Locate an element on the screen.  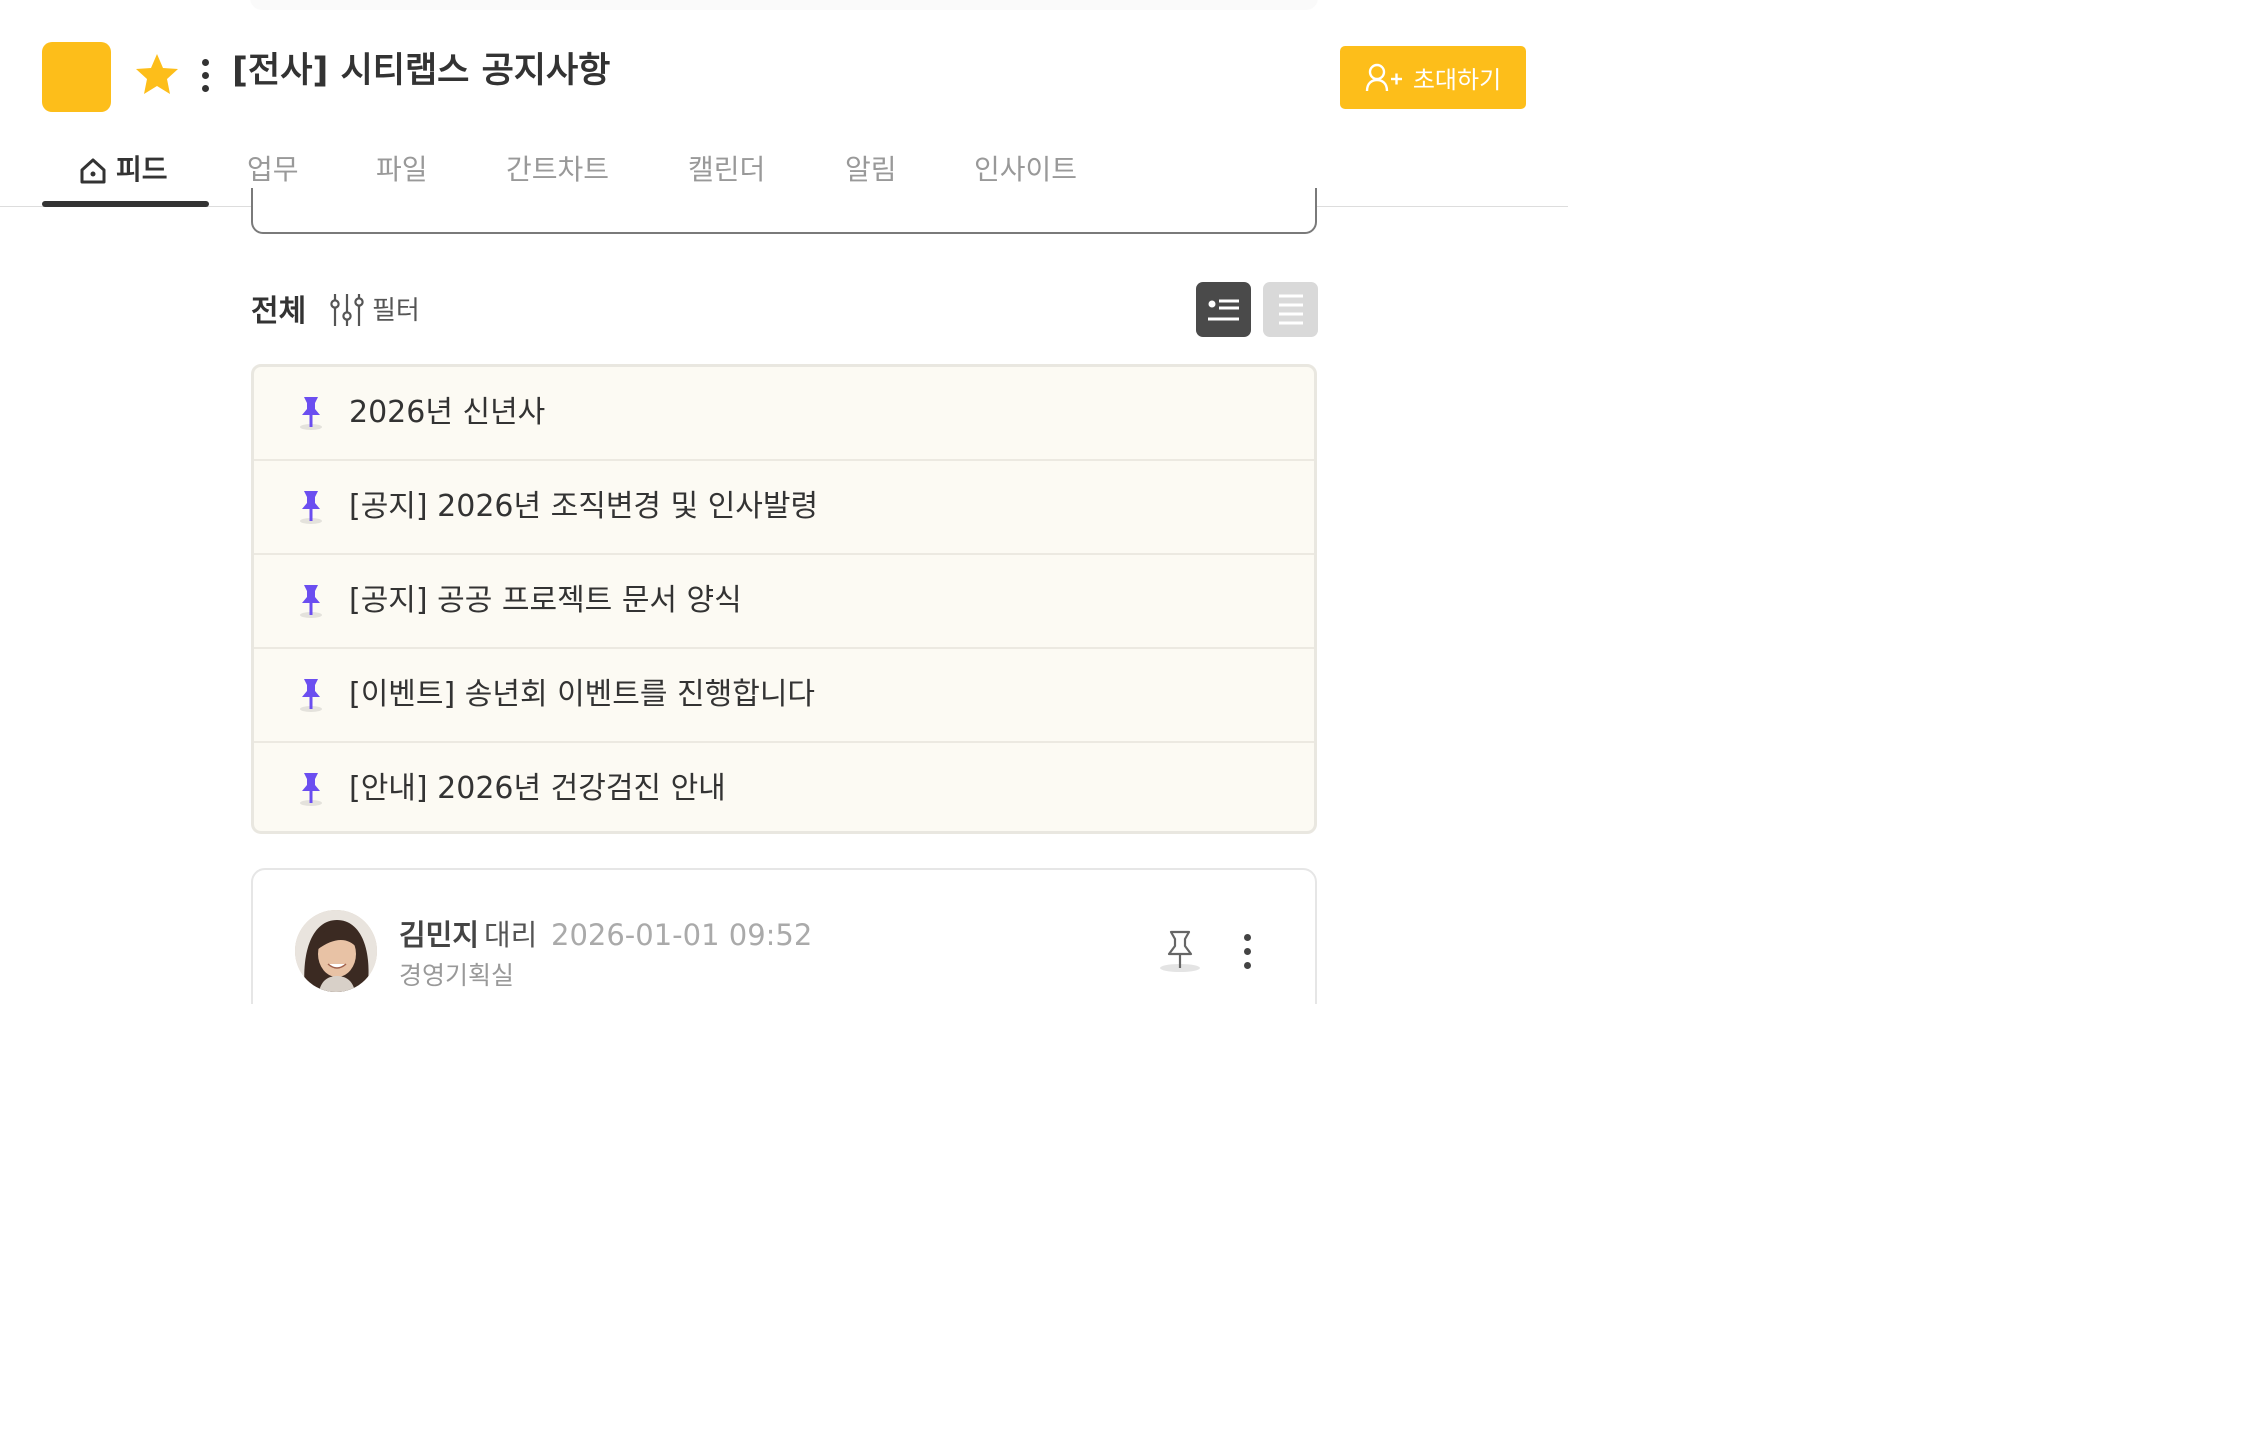
post-write-box is located at coordinates (784, 211).